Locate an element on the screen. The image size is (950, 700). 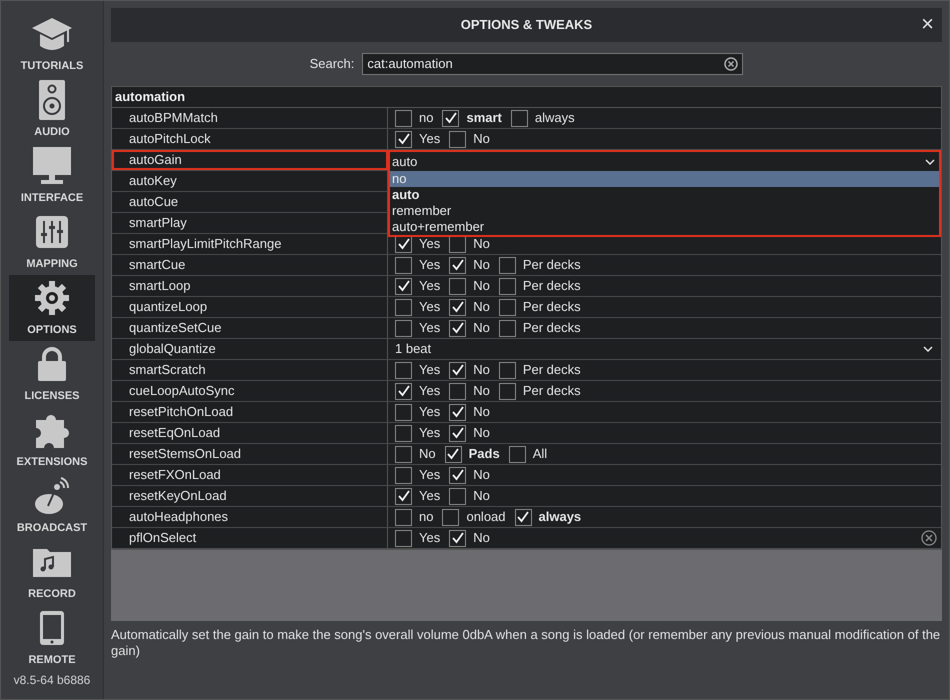
version-label: v8.5-64 b6886 is located at coordinates (52, 680).